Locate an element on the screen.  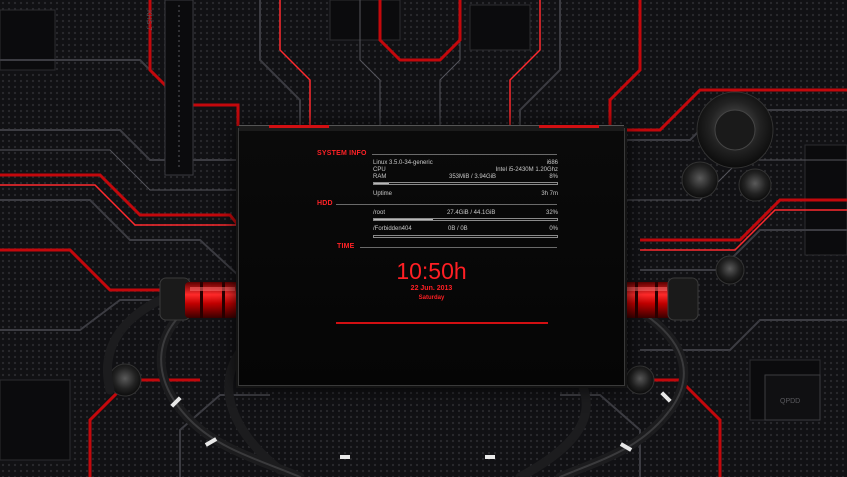
ram-percent: 8% is located at coordinates (553, 177).